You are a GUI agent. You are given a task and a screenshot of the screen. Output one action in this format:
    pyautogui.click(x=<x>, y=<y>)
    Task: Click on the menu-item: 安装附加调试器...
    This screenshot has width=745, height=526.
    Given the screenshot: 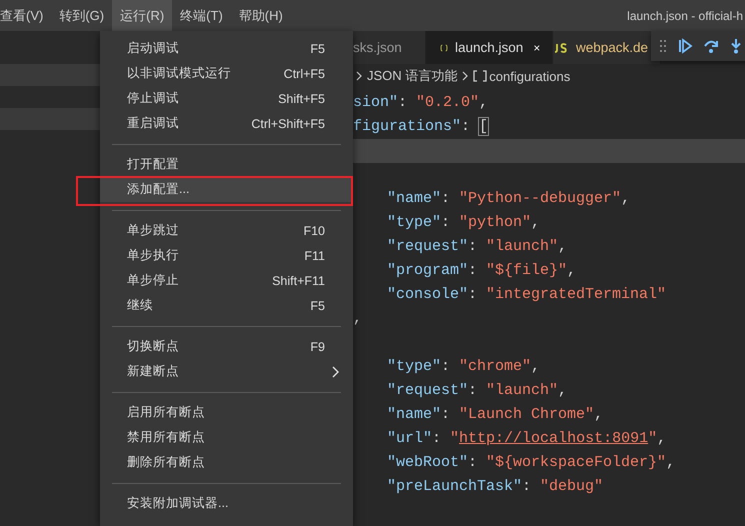 What is the action you would take?
    pyautogui.click(x=226, y=503)
    